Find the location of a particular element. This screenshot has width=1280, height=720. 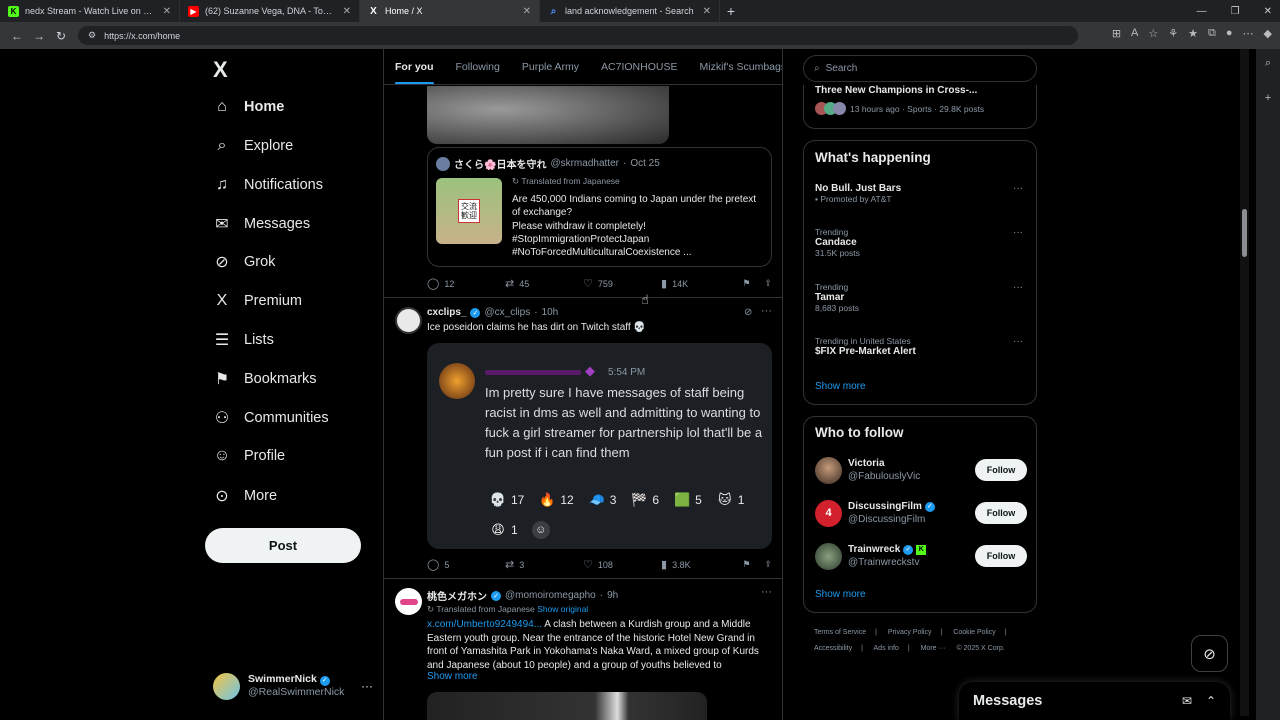

grok-button: ⊘ is located at coordinates (1209, 653).